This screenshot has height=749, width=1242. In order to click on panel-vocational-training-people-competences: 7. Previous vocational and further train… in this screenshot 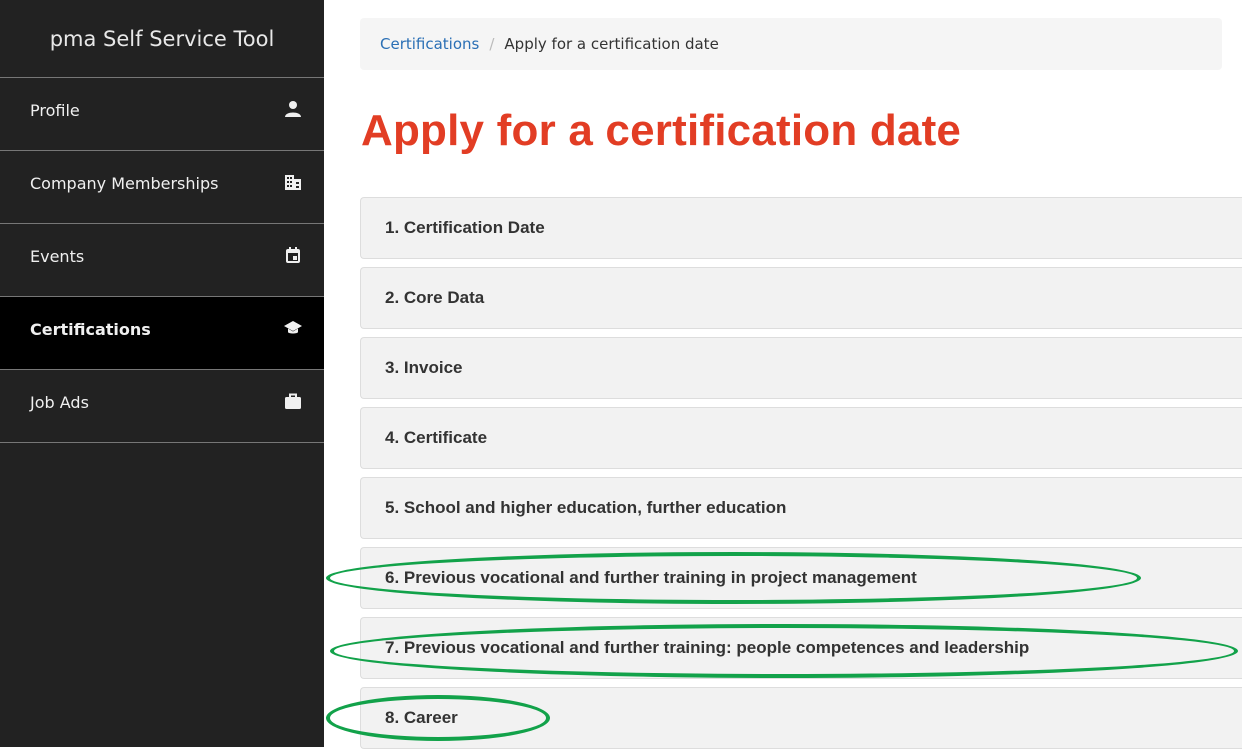, I will do `click(801, 648)`.